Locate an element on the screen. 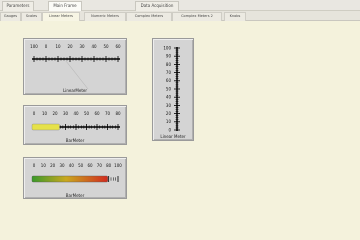 The width and height of the screenshot is (360, 240). bar-meter-middle: 0 10 20 30 40 50 60 70 80 BarMeter is located at coordinates (75, 125).